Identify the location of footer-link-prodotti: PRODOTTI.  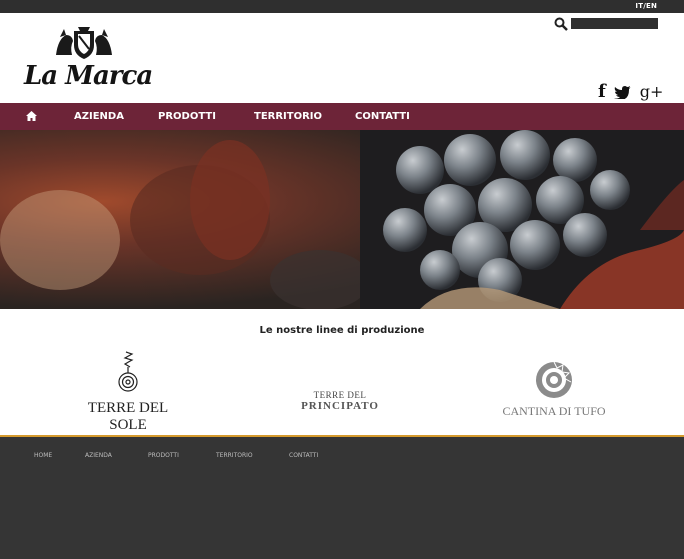
(163, 455).